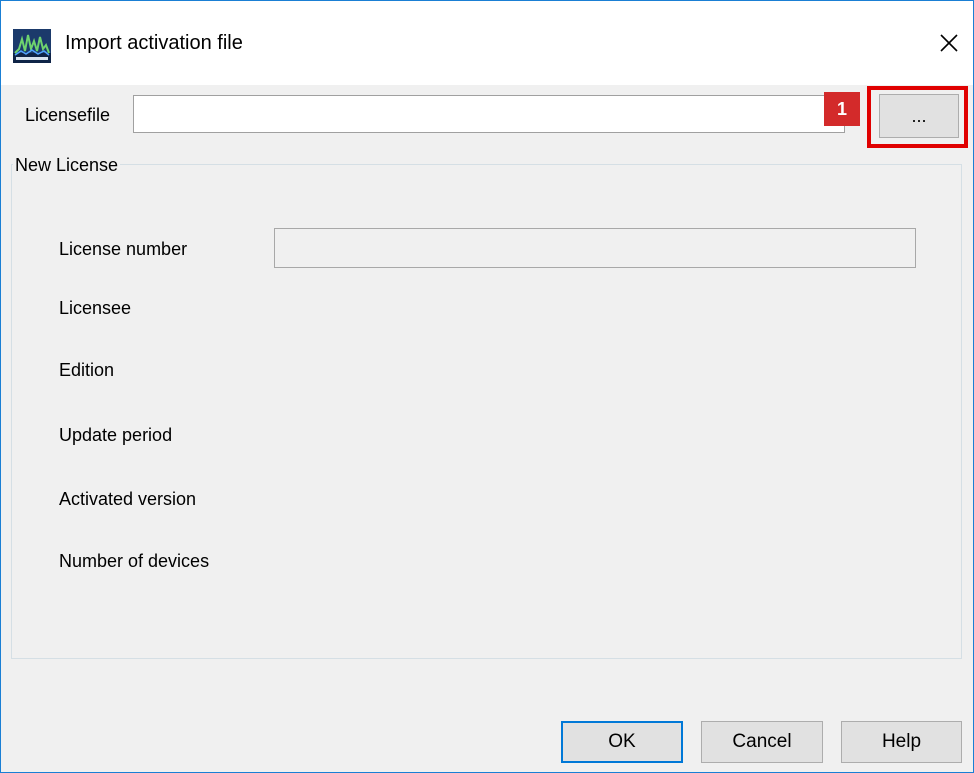 This screenshot has width=974, height=773. What do you see at coordinates (489, 114) in the screenshot?
I see `licensefile-input` at bounding box center [489, 114].